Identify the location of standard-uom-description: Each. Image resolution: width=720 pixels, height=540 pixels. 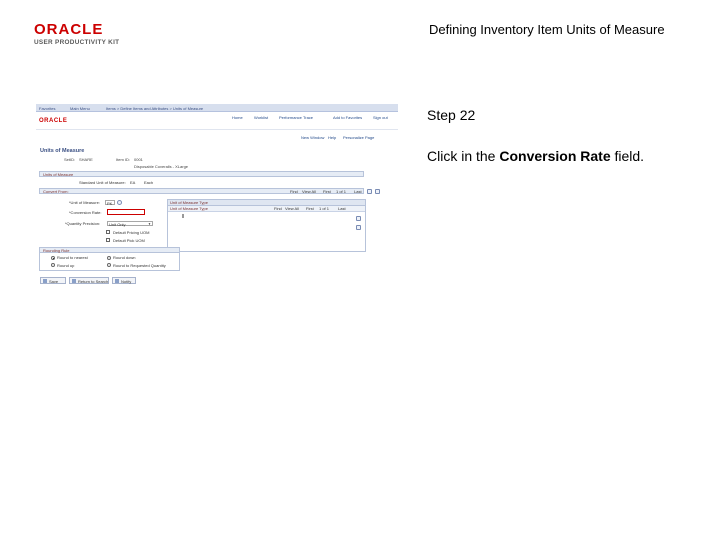
(149, 182).